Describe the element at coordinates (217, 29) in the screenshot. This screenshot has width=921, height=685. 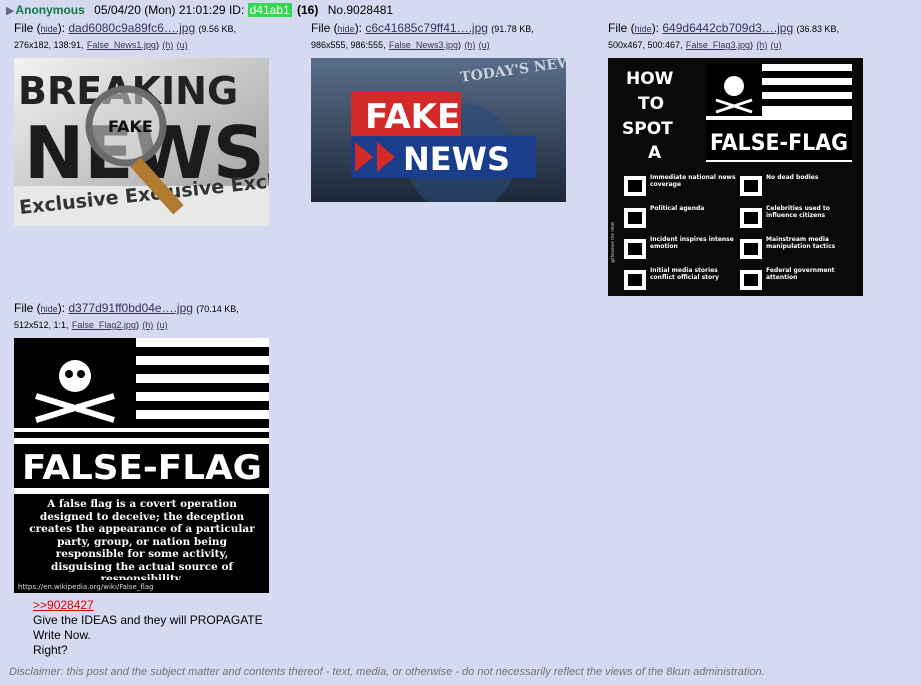
I see `file-size: (9.56 KB,` at that location.